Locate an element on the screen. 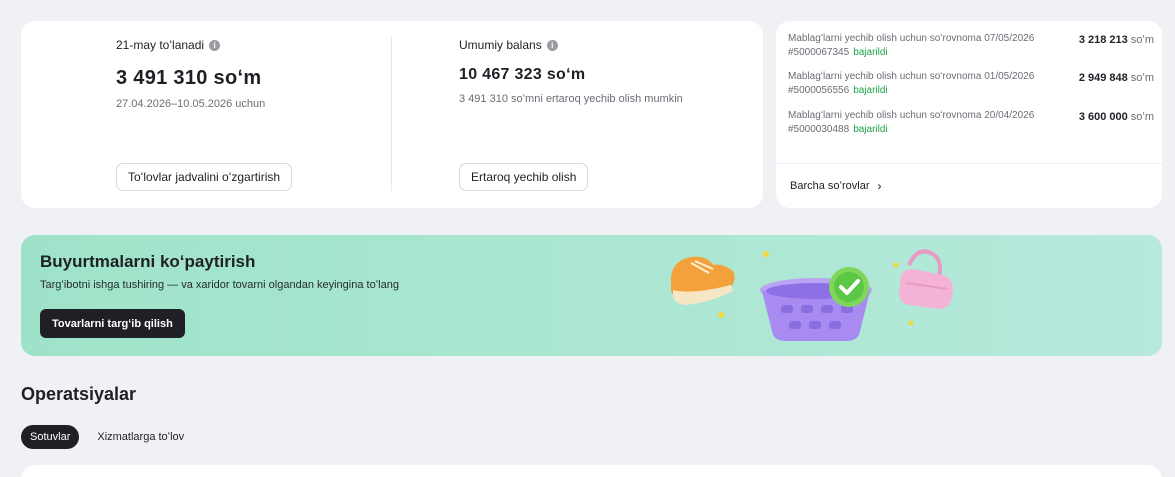 This screenshot has width=1175, height=477. withdrawal-amount: 3 218 213 soʻm is located at coordinates (1116, 40).